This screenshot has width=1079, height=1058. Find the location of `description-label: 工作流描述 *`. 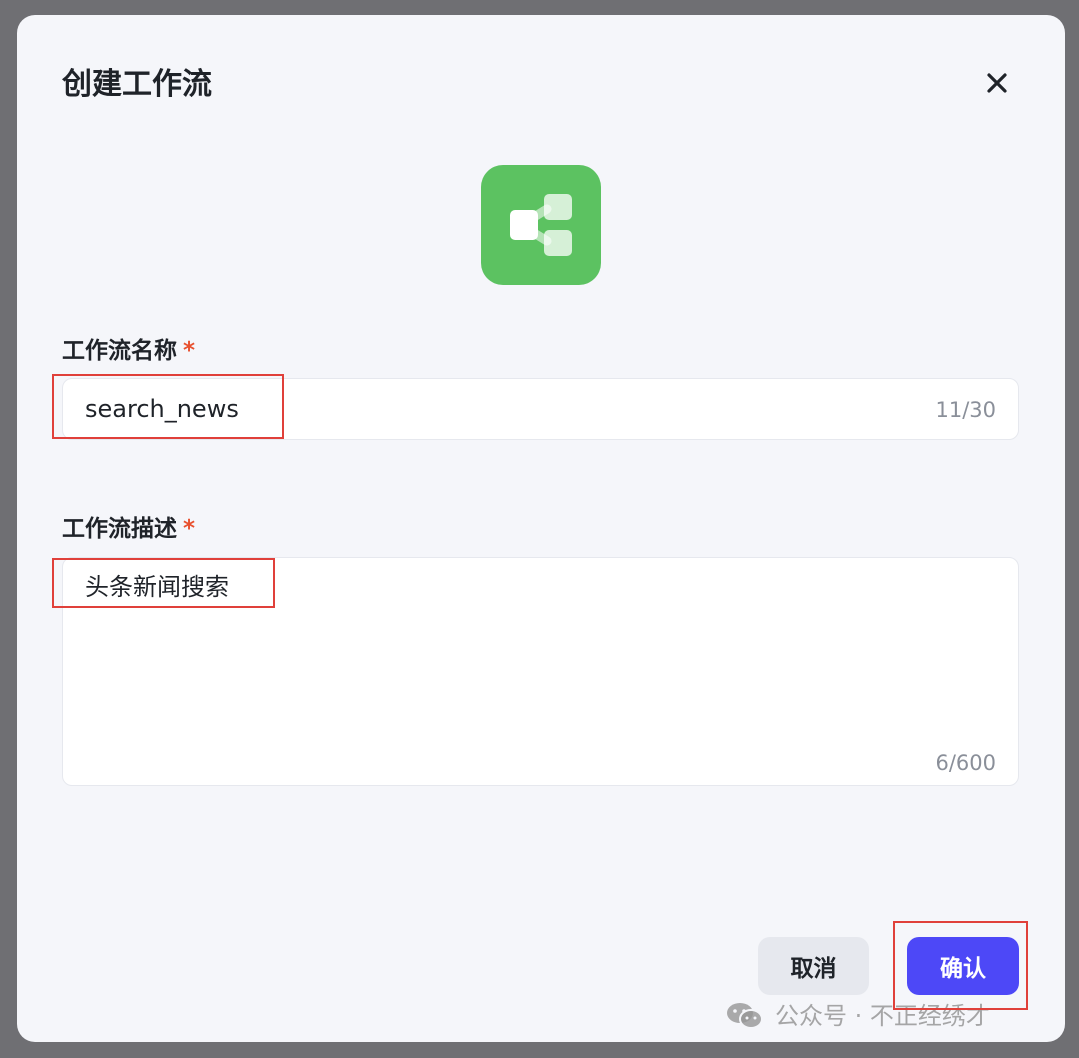

description-label: 工作流描述 * is located at coordinates (128, 529).